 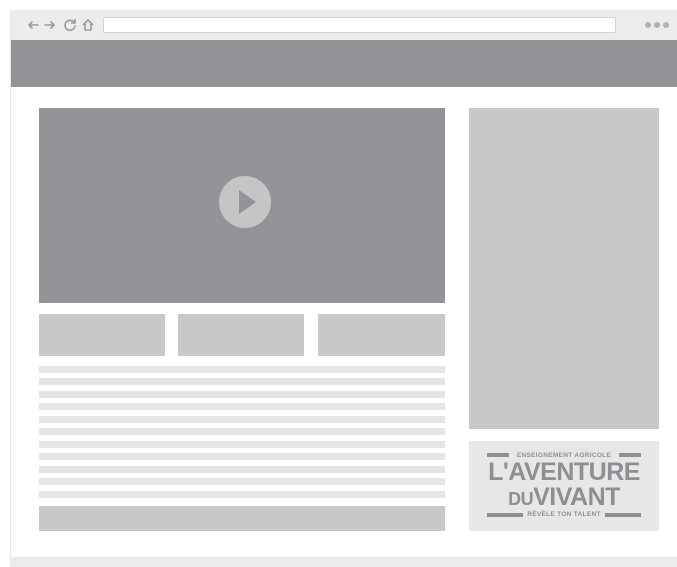 I want to click on play-button, so click(x=245, y=202).